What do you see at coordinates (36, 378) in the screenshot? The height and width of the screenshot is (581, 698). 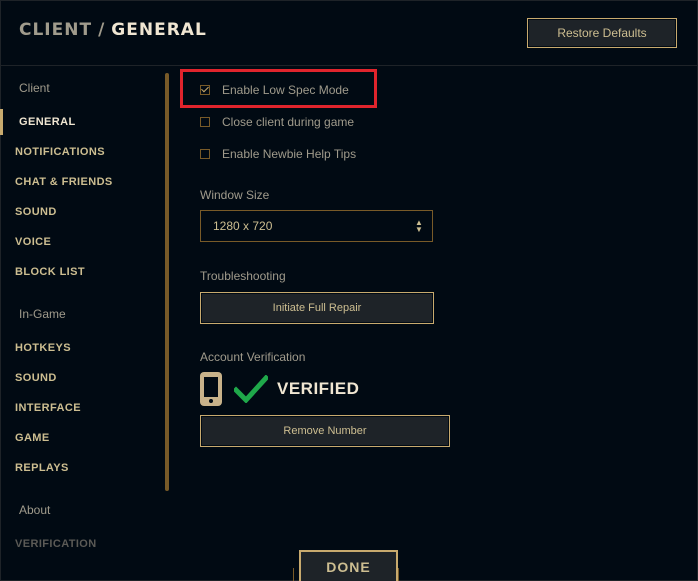 I see `sidebar-item-ingame-sound: SOUND` at bounding box center [36, 378].